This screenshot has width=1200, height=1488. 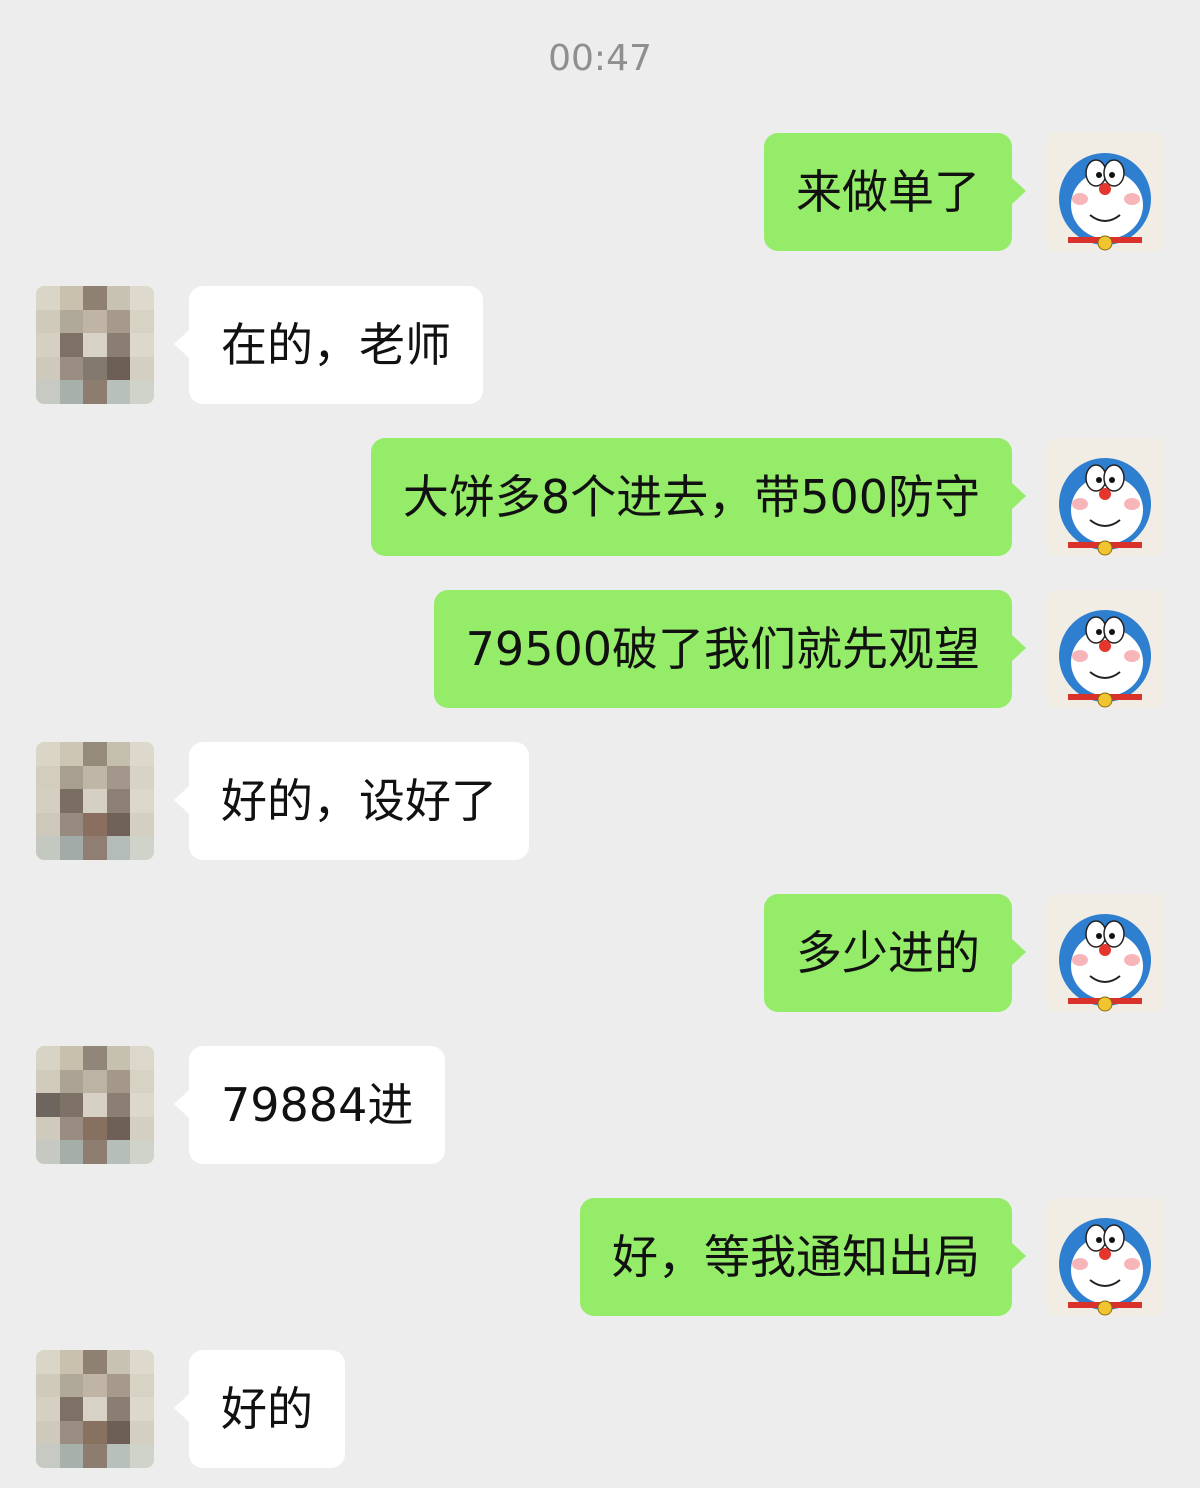 I want to click on message-row: 好的, so click(x=600, y=1409).